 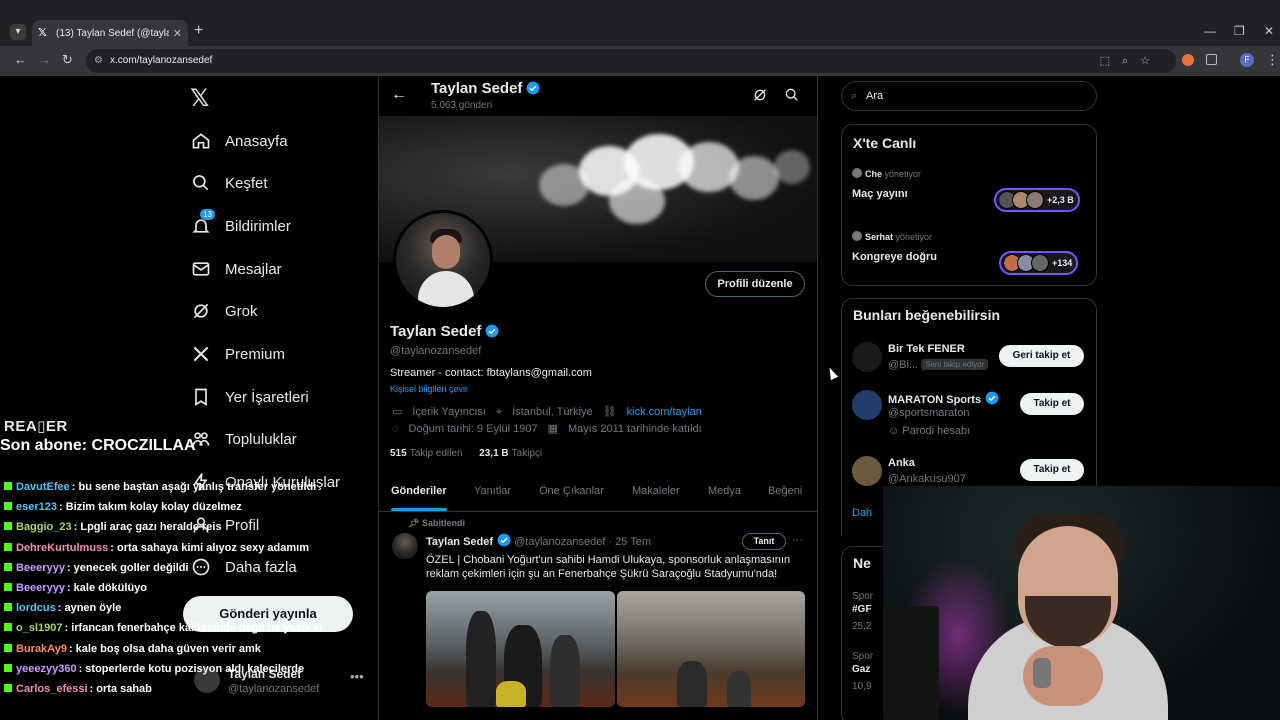 I want to click on suggestion-name: Bir Tek FENER, so click(x=926, y=349).